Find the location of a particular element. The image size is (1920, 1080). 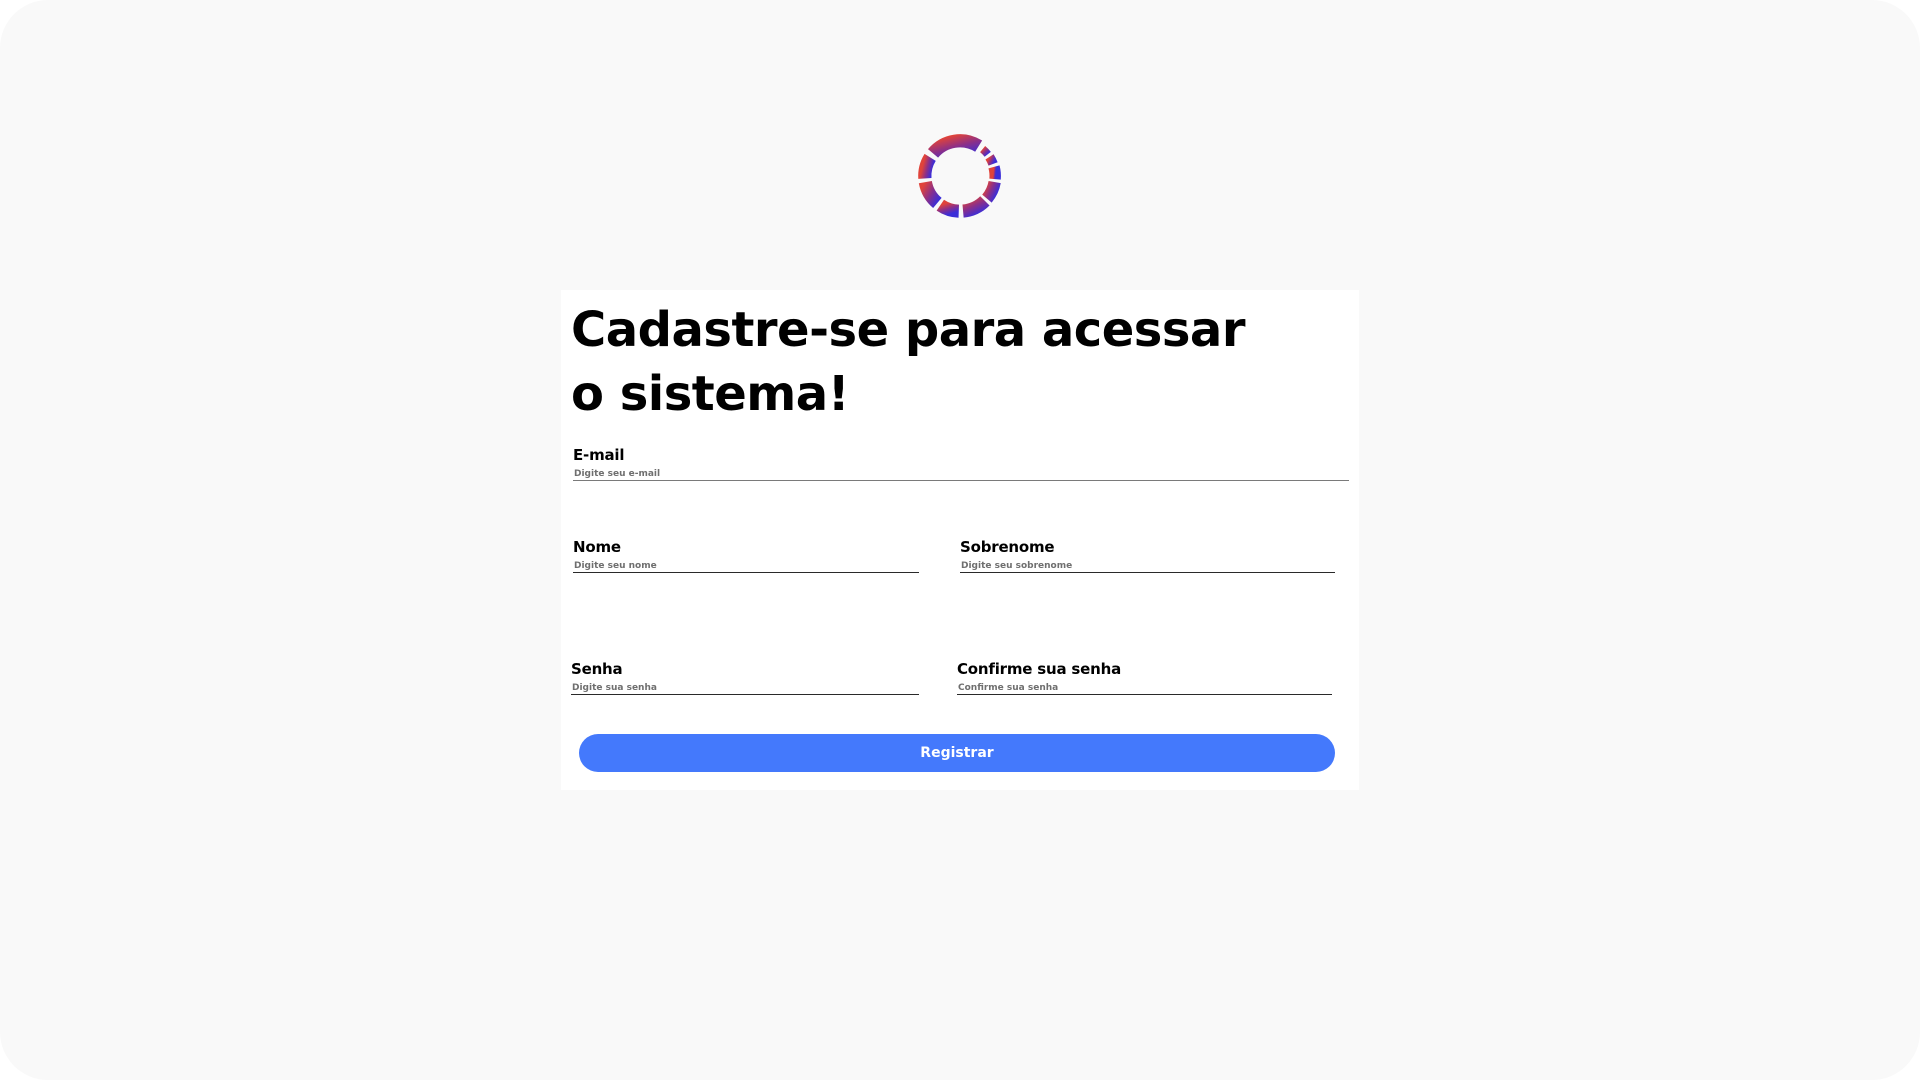

first-name-input is located at coordinates (746, 566).